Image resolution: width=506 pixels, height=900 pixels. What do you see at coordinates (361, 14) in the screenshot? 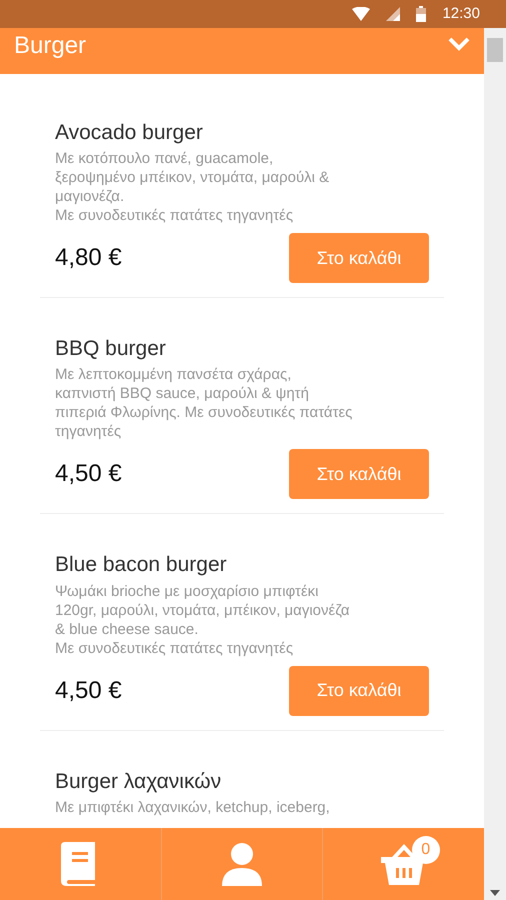
I see `wifi-icon` at bounding box center [361, 14].